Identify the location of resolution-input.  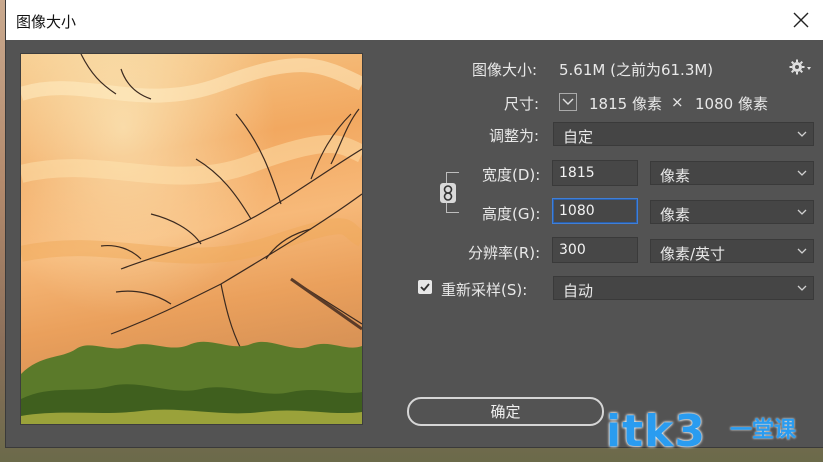
(595, 250).